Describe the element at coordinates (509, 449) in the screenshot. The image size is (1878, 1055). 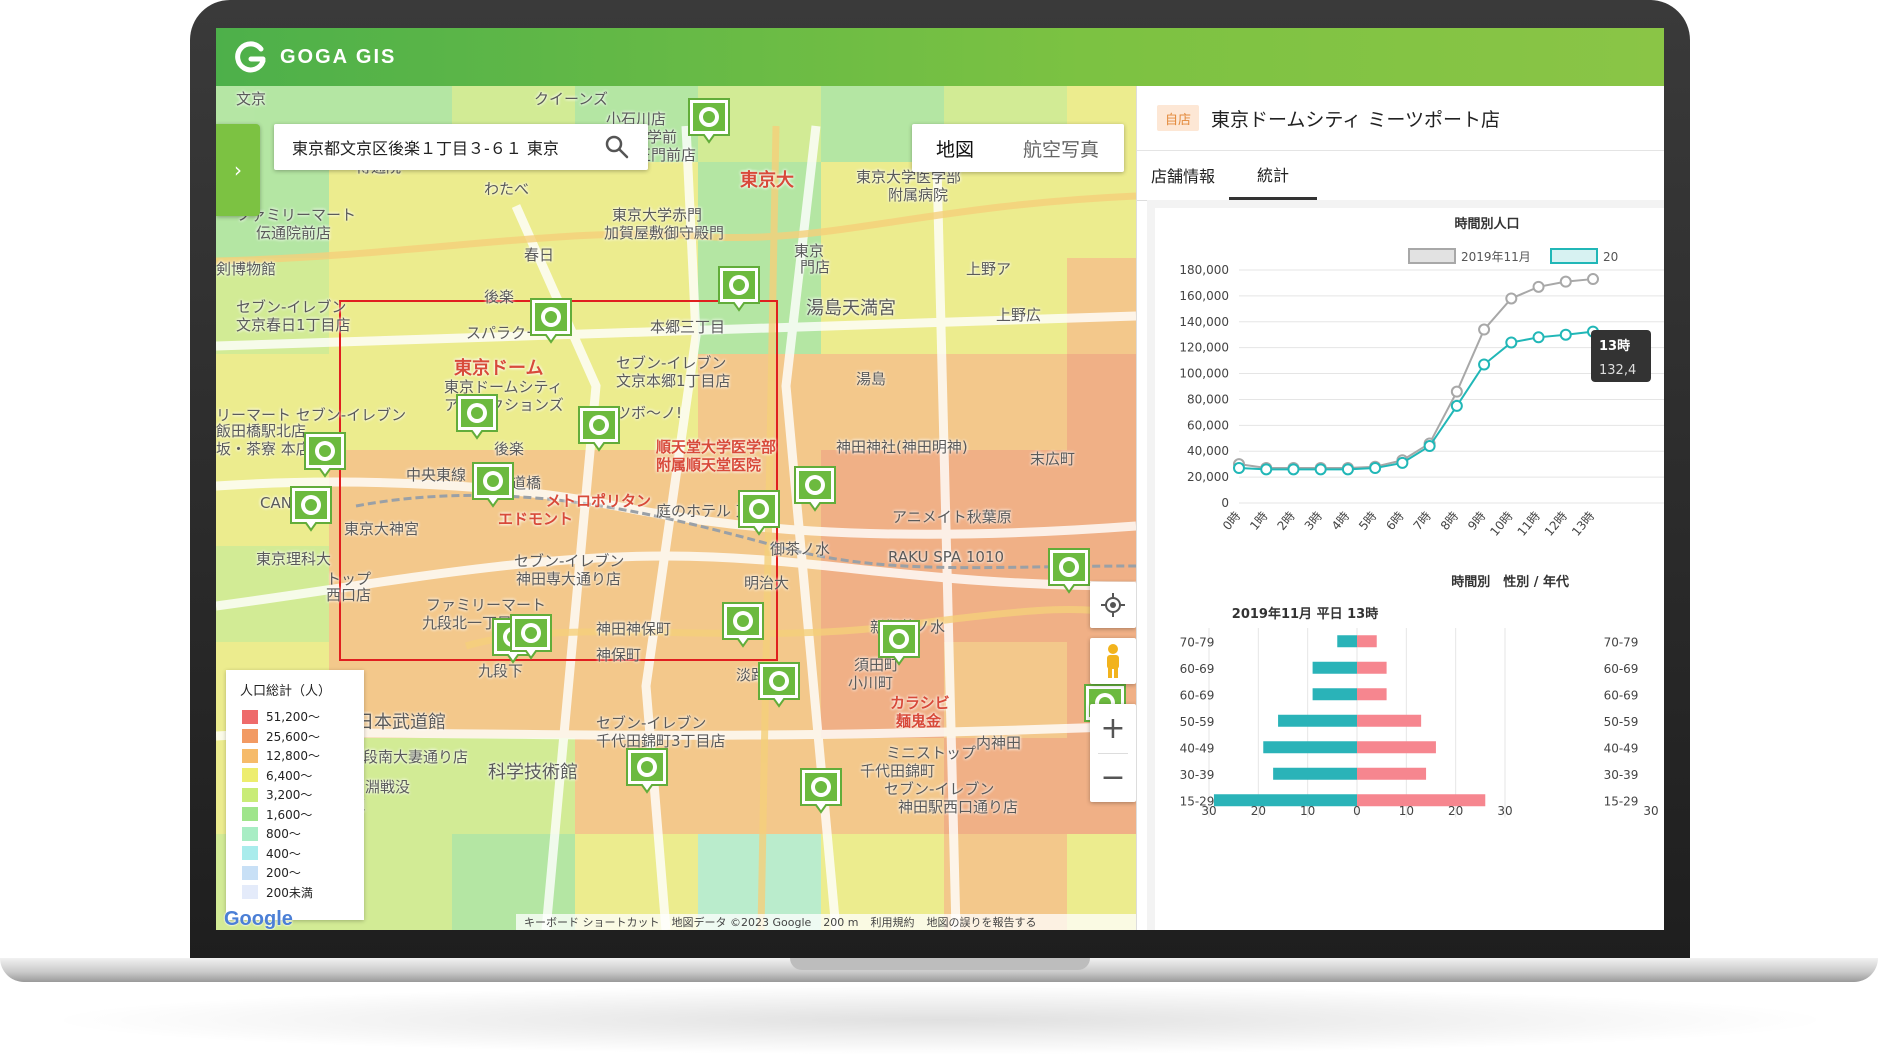
I see `map-place-label: 後楽` at that location.